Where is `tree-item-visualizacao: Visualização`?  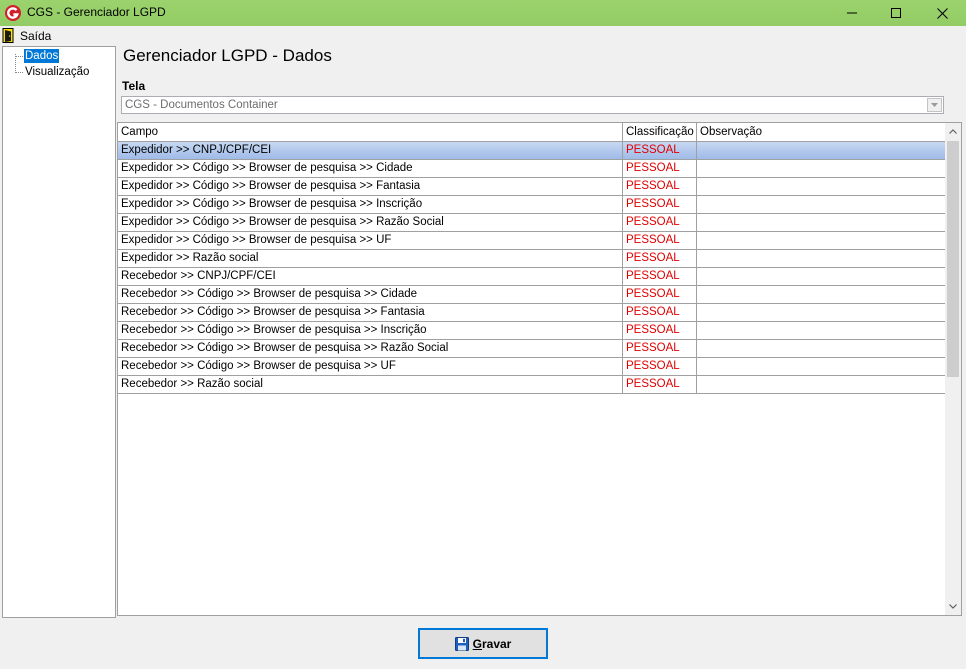 tree-item-visualizacao: Visualização is located at coordinates (57, 72).